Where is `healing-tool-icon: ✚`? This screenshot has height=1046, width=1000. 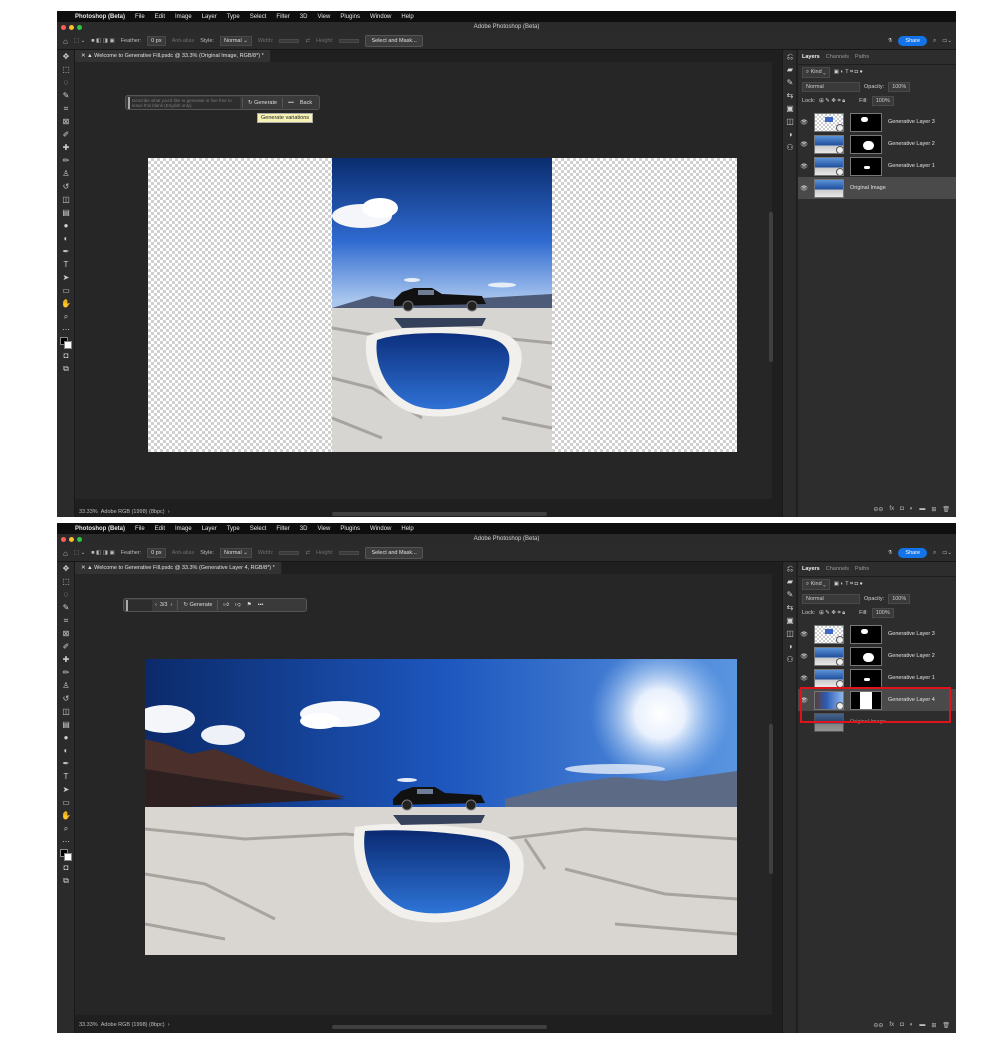 healing-tool-icon: ✚ is located at coordinates (66, 147).